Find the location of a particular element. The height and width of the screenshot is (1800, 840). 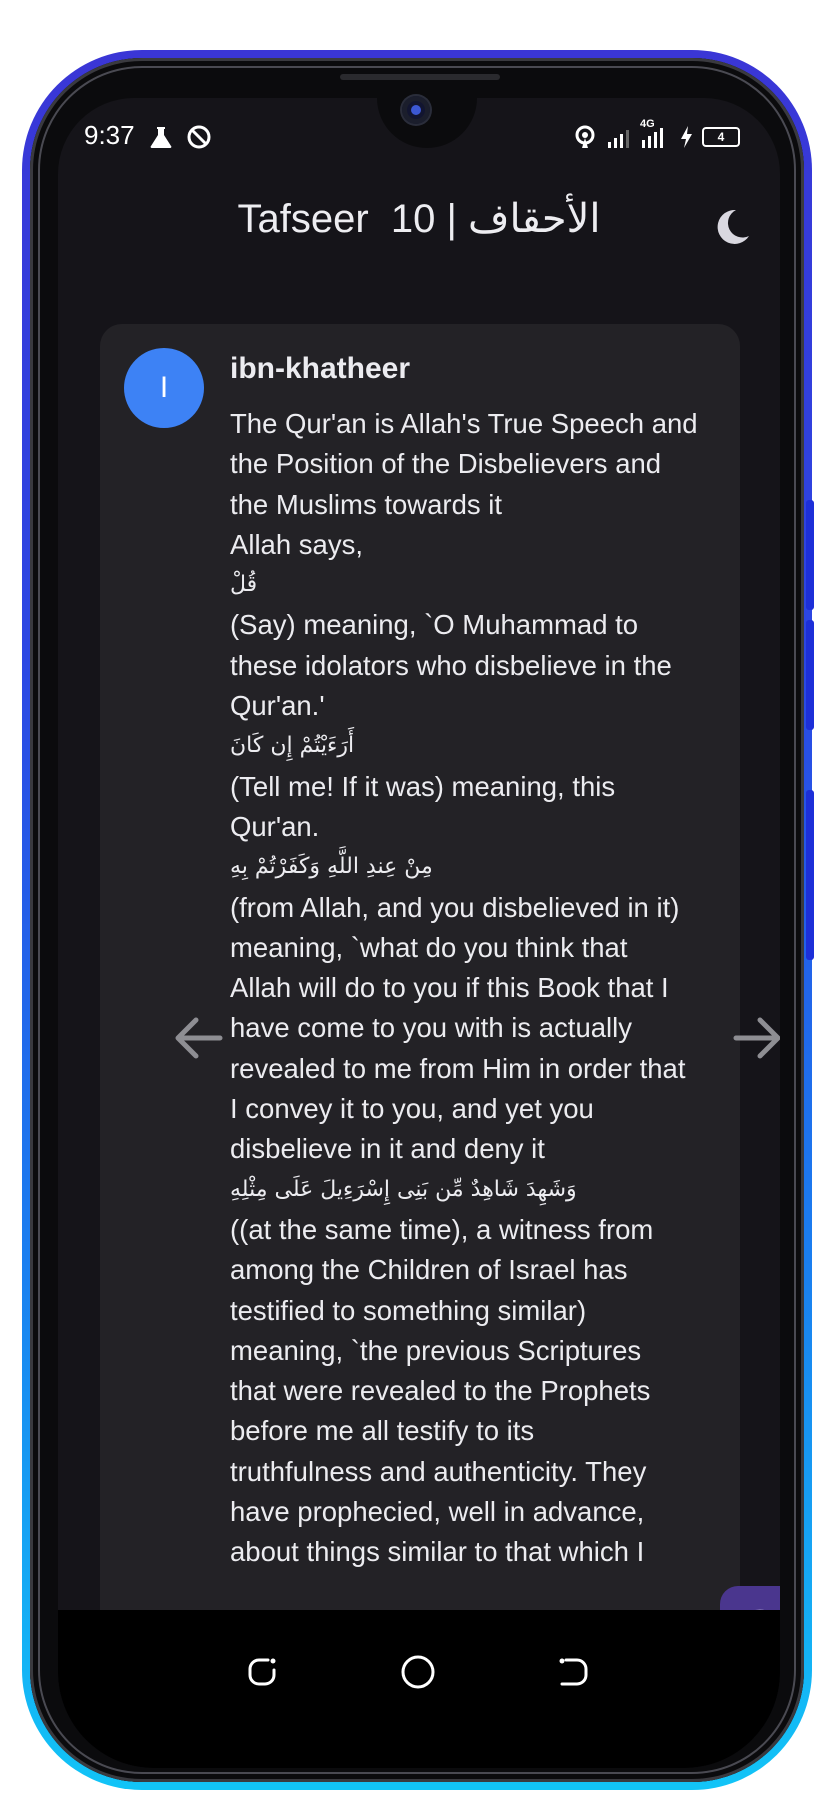

tafseer-line: meaning, `the previous Scriptures is located at coordinates (436, 1350).